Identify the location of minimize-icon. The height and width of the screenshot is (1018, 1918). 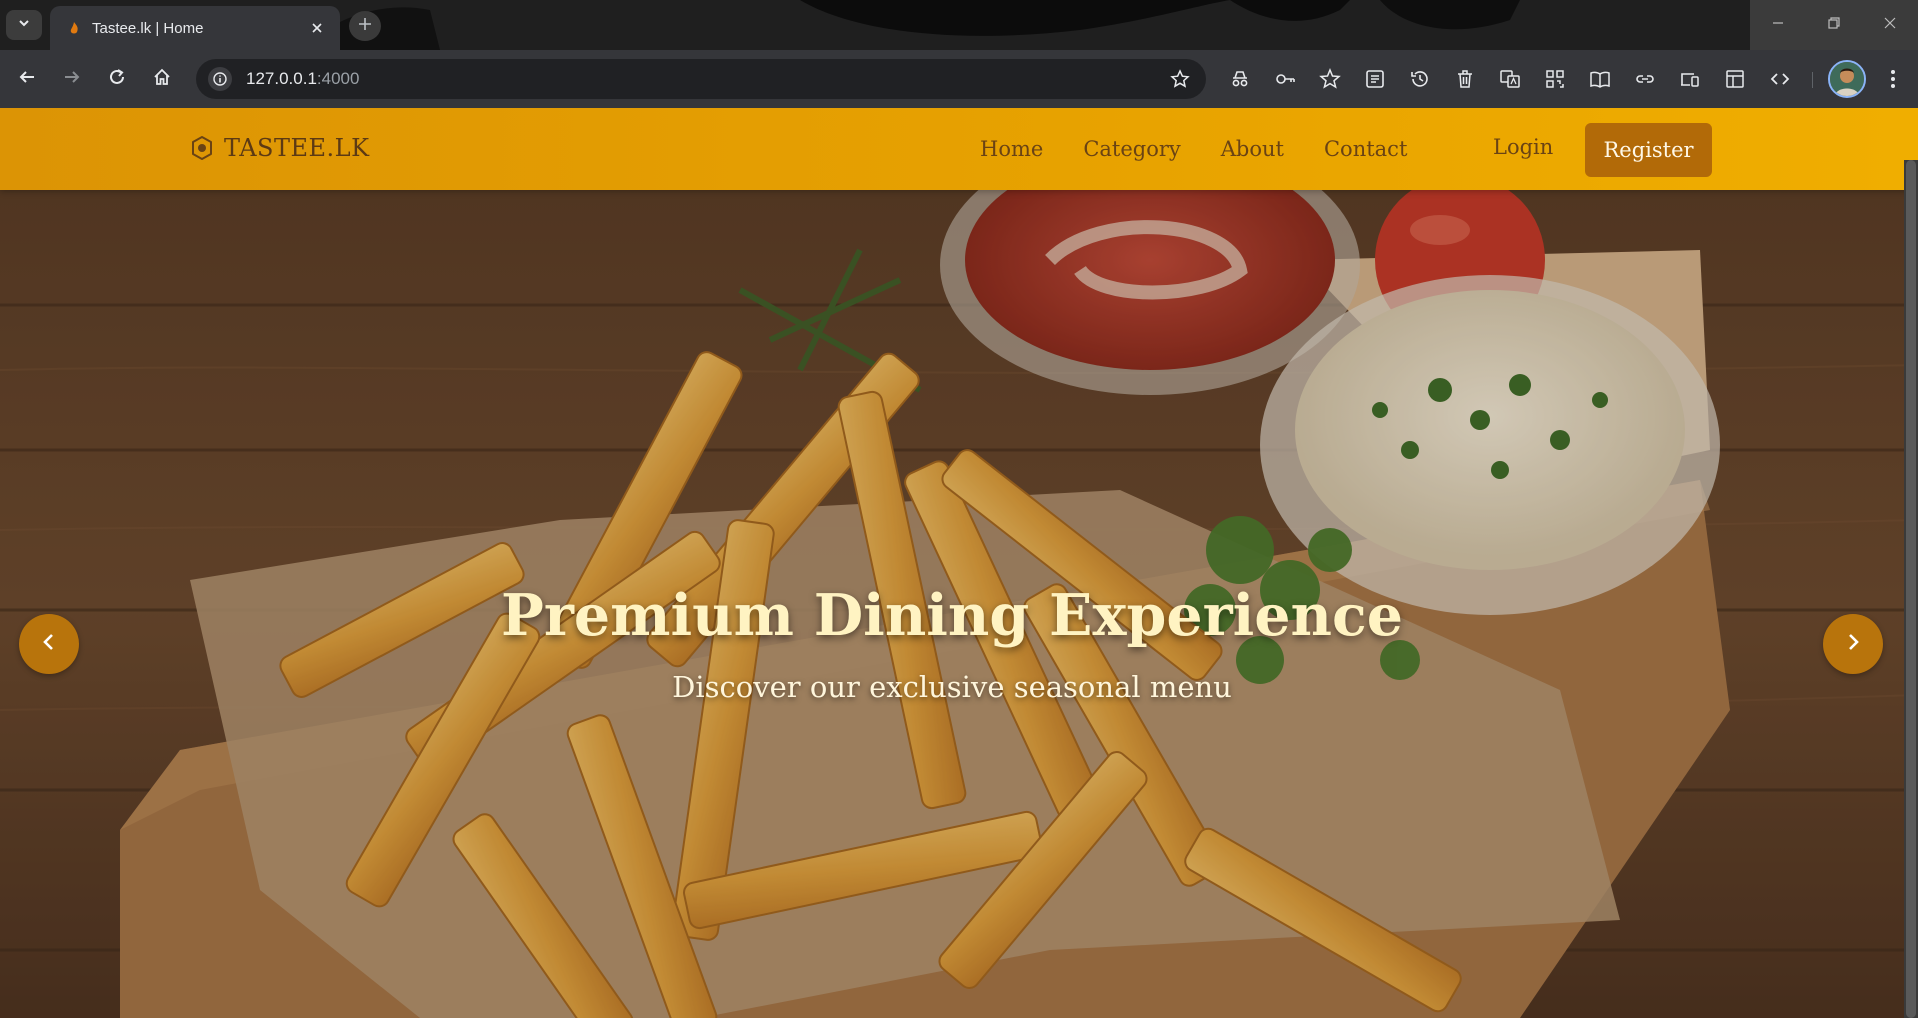
(1778, 25).